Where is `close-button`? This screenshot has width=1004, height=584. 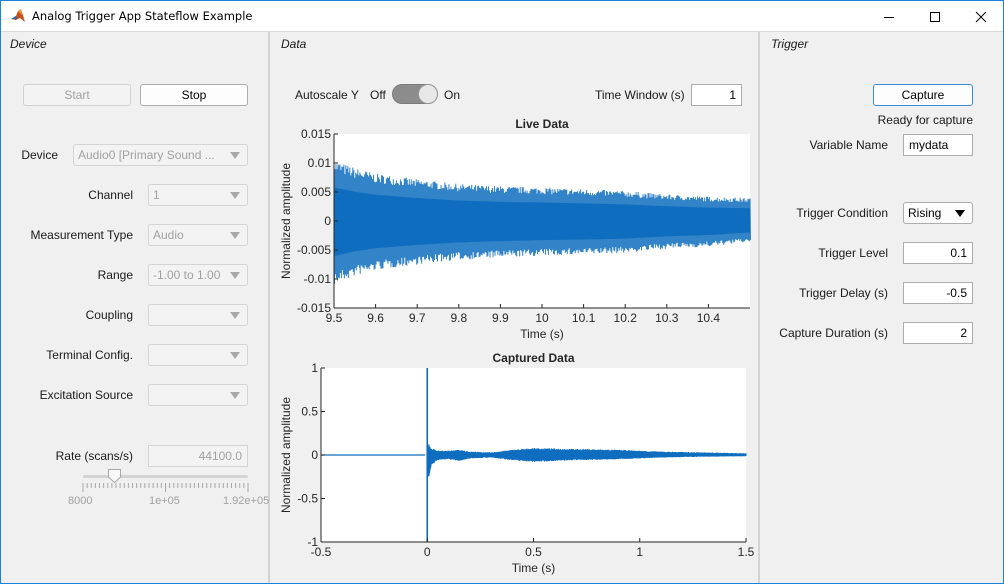 close-button is located at coordinates (981, 16).